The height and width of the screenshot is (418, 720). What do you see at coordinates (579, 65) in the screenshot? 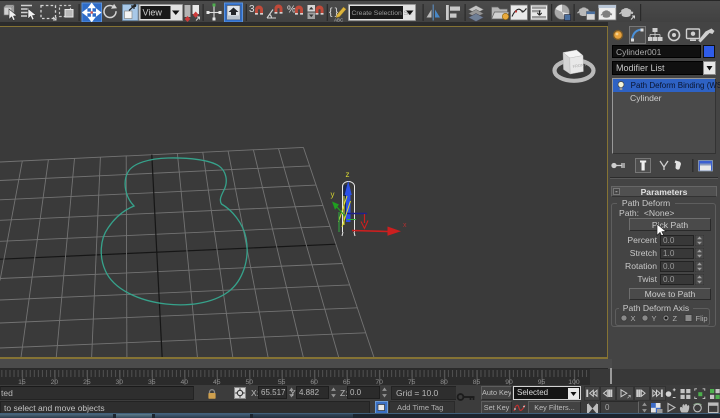
I see `svg-text: FRONT` at bounding box center [579, 65].